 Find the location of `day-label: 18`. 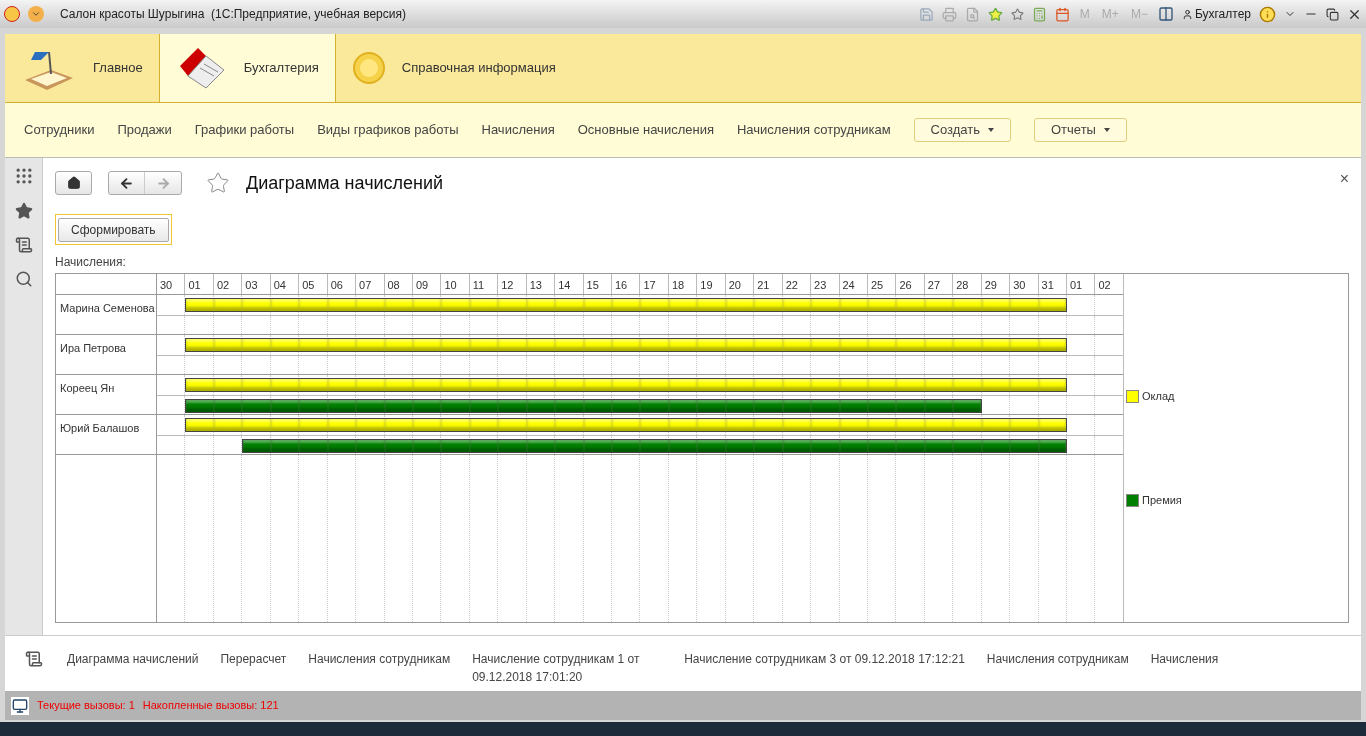

day-label: 18 is located at coordinates (683, 284).